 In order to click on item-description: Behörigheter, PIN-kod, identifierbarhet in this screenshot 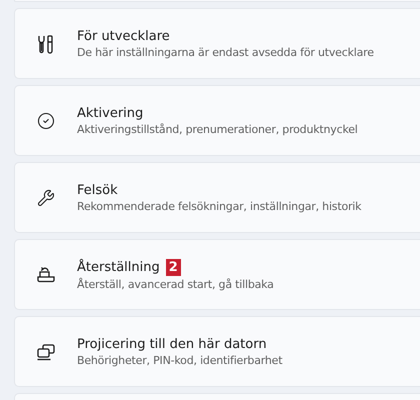, I will do `click(179, 360)`.